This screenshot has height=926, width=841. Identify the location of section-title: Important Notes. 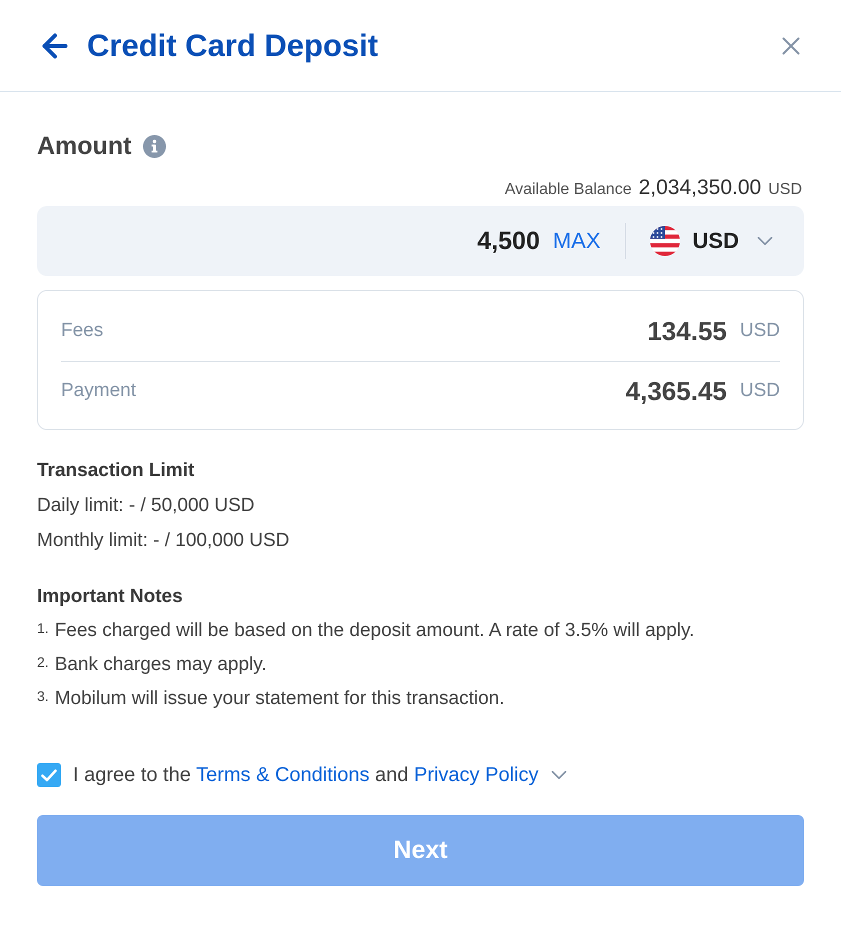
(110, 597).